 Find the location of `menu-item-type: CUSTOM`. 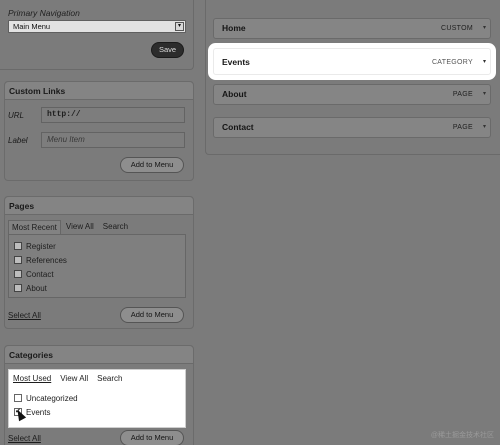

menu-item-type: CUSTOM is located at coordinates (456, 28).